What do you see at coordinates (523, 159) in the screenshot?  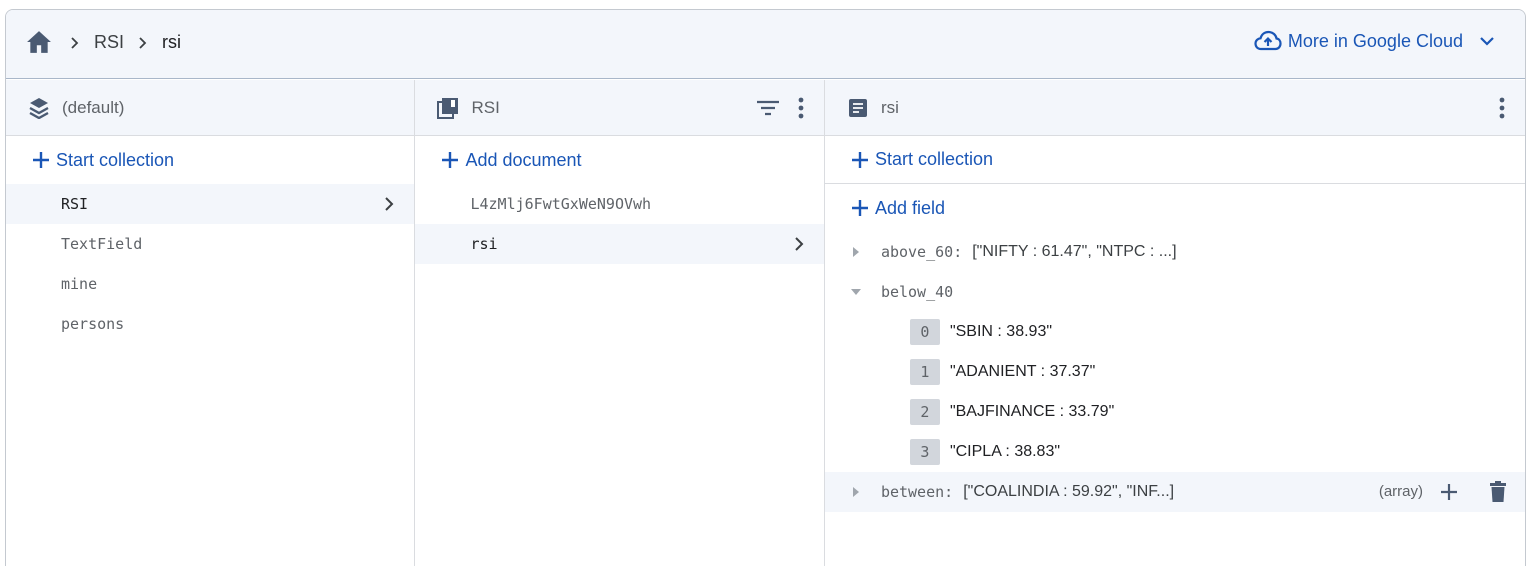 I see `add-document-label: Add document` at bounding box center [523, 159].